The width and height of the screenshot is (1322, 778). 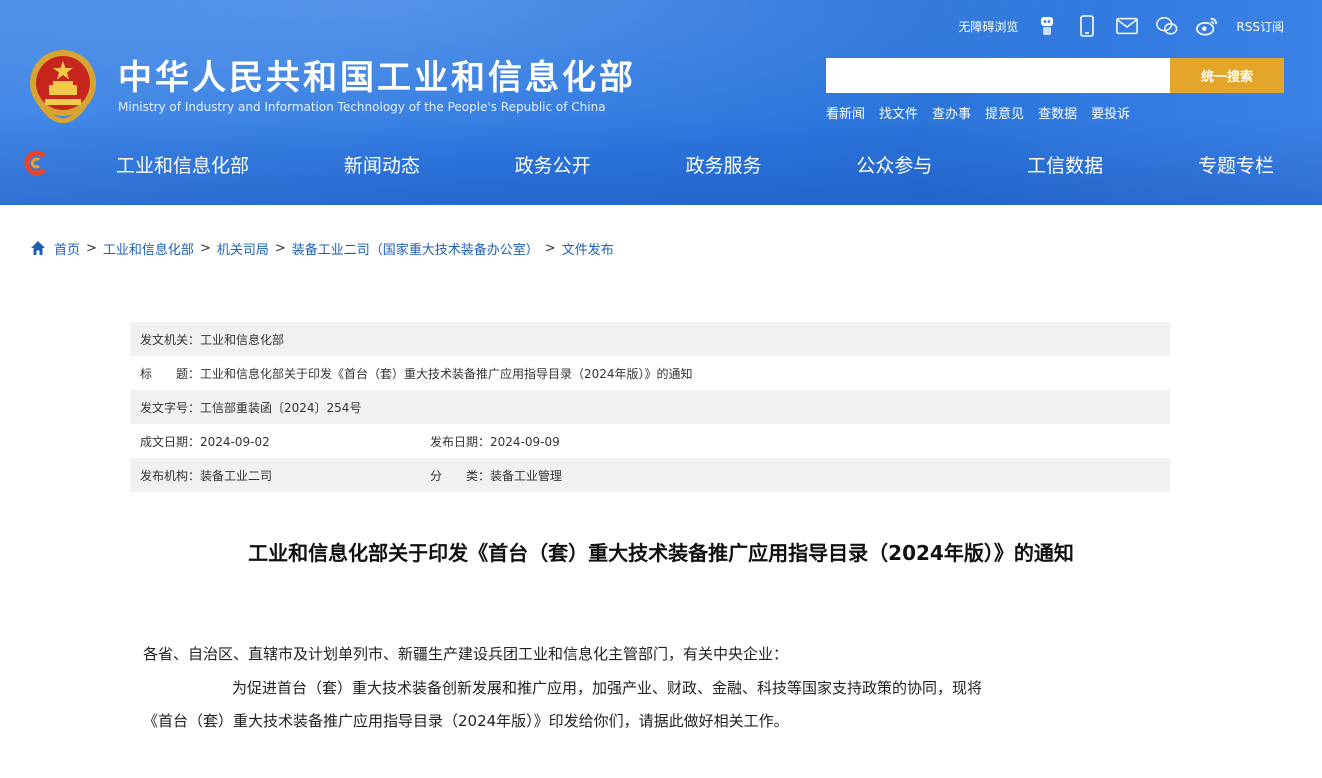 I want to click on breadcrumb-home: 首页, so click(x=67, y=248).